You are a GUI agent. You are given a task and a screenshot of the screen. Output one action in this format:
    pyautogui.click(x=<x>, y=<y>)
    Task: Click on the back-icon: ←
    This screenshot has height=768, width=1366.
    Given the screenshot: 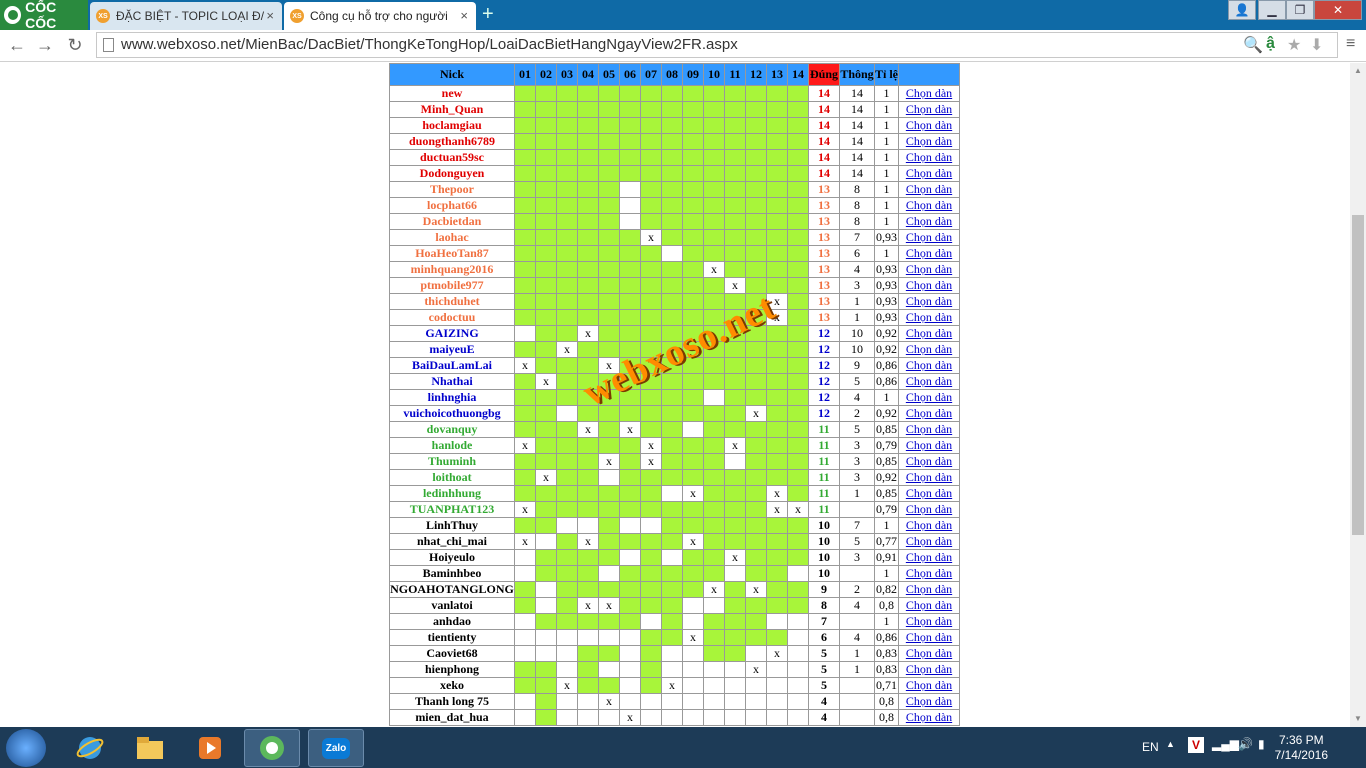 What is the action you would take?
    pyautogui.click(x=17, y=45)
    